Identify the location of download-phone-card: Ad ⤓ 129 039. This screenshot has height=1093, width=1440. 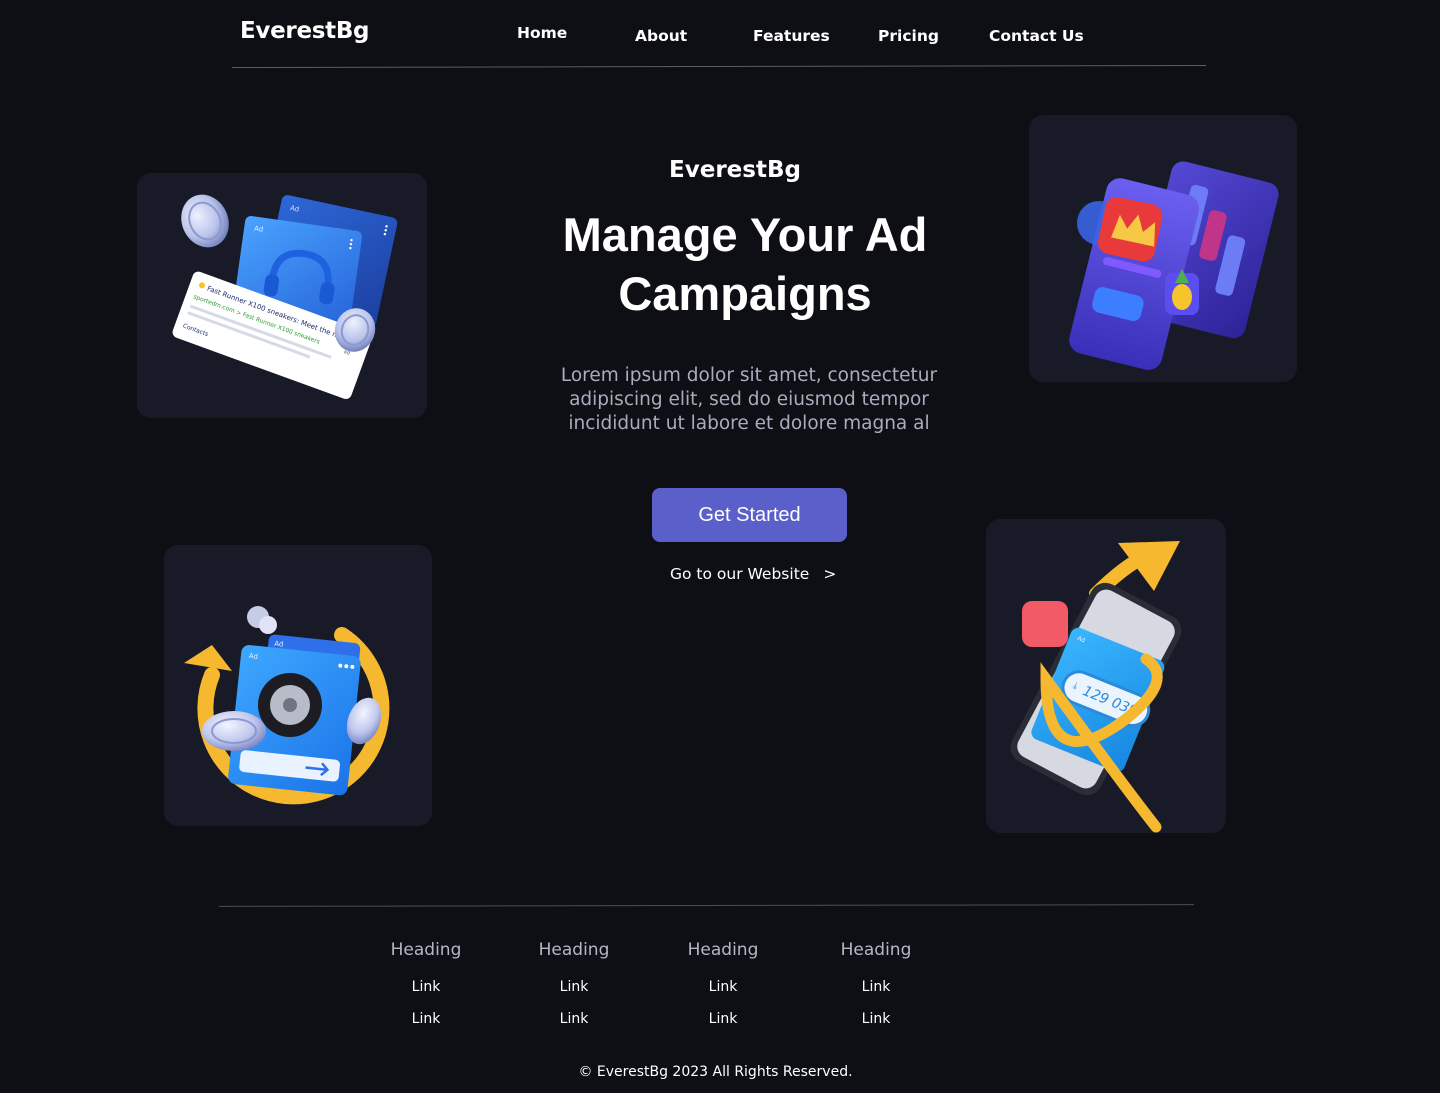
(1106, 676).